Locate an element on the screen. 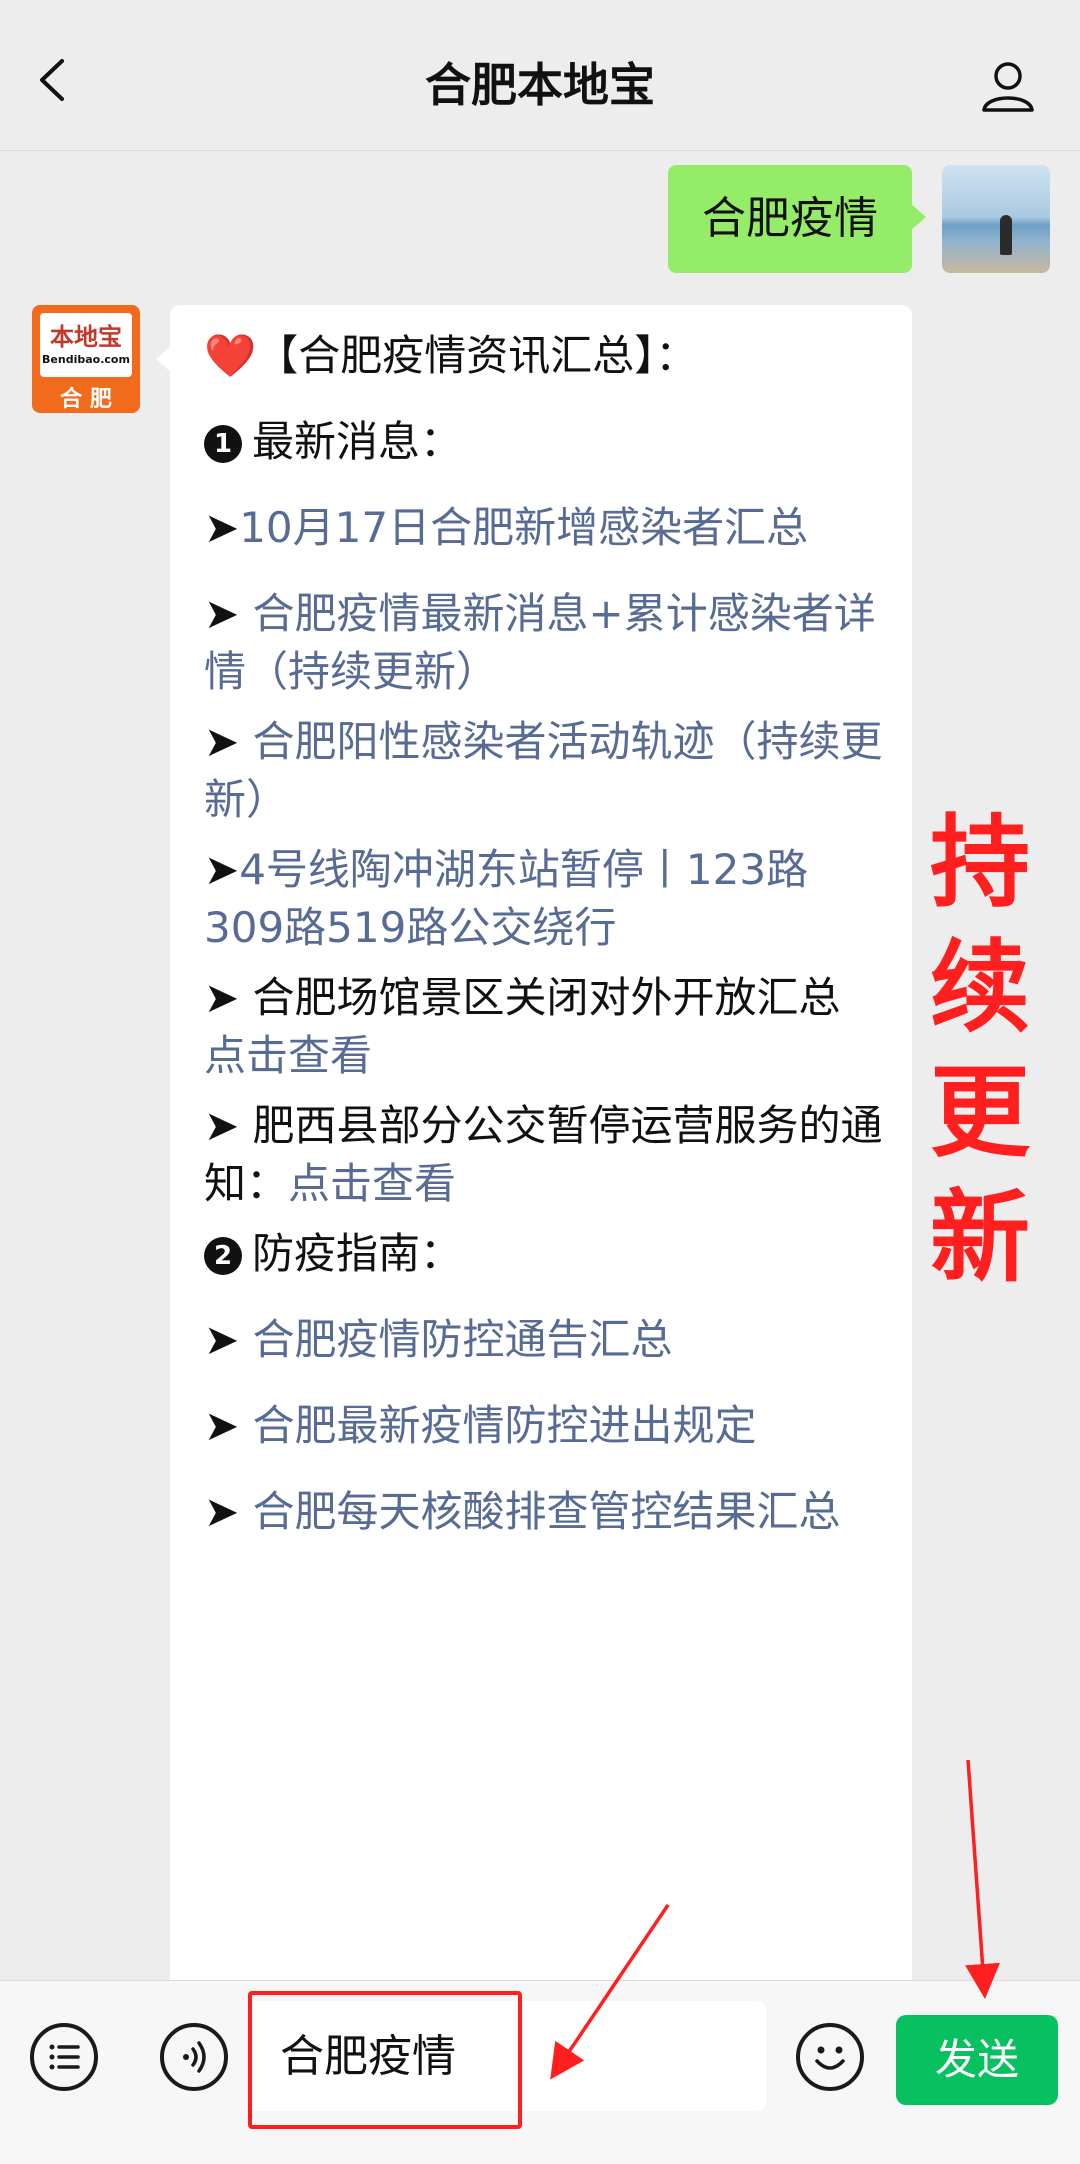 This screenshot has width=1080, height=2164. profile-icon is located at coordinates (1008, 86).